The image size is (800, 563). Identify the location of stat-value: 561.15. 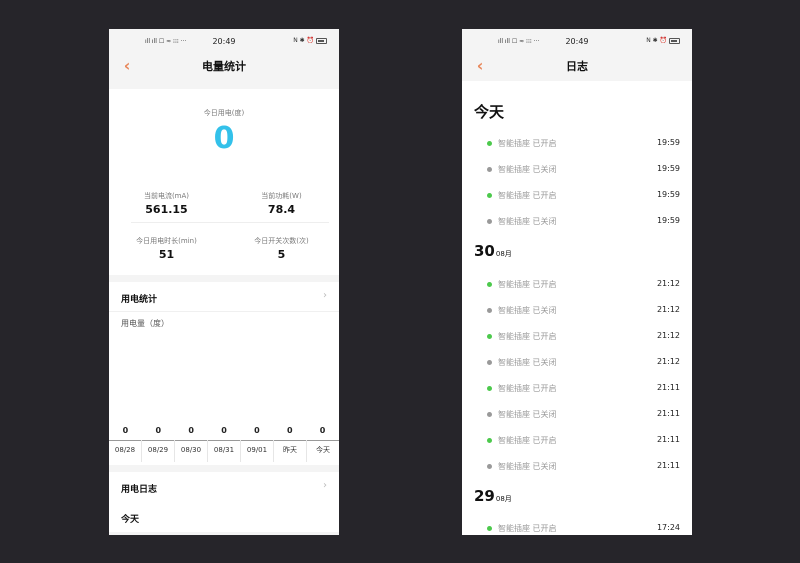
(166, 209).